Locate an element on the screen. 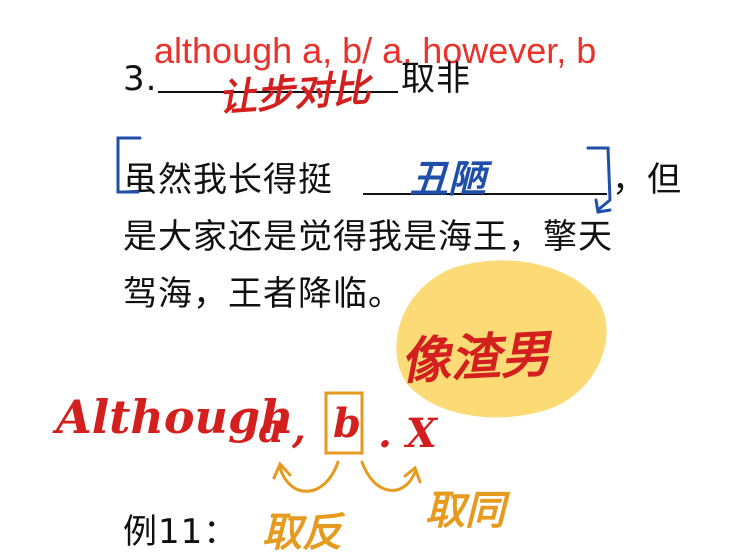 This screenshot has width=737, height=558. b-box is located at coordinates (344, 423).